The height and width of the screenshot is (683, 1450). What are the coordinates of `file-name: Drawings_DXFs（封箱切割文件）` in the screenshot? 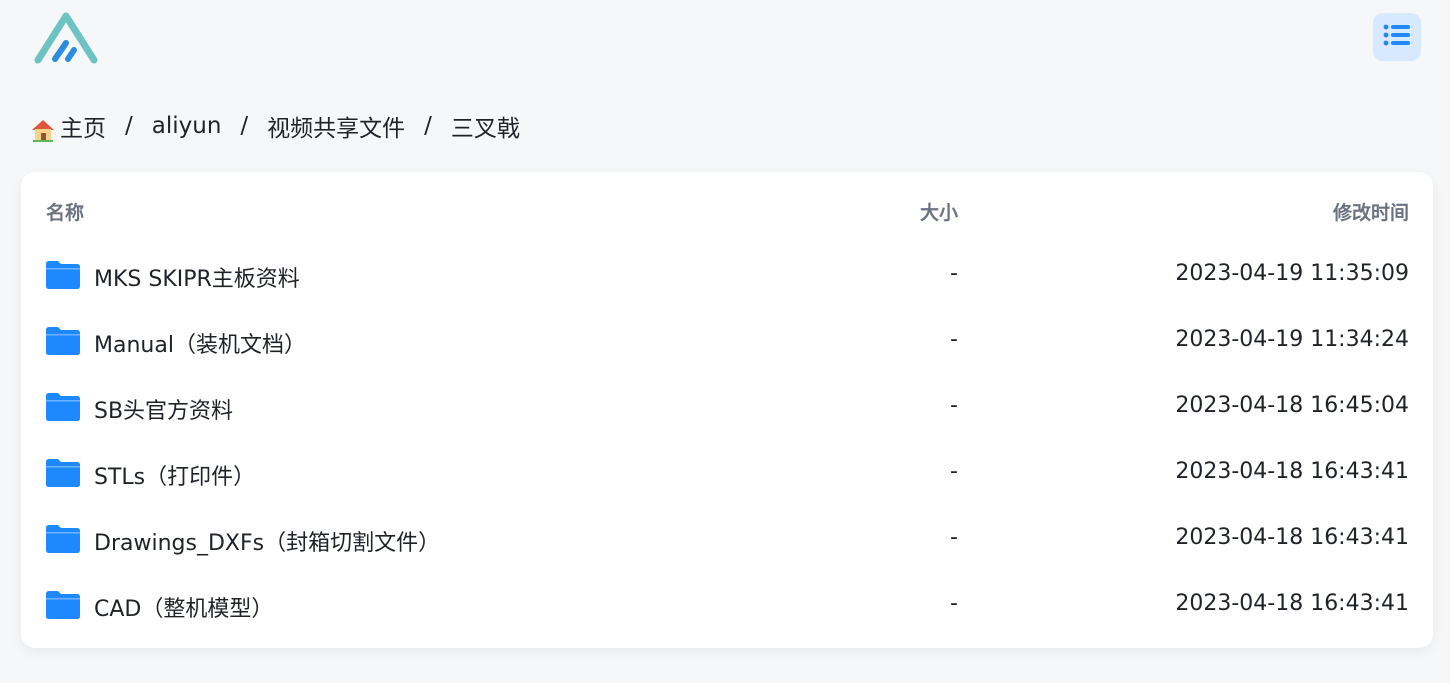 It's located at (267, 541).